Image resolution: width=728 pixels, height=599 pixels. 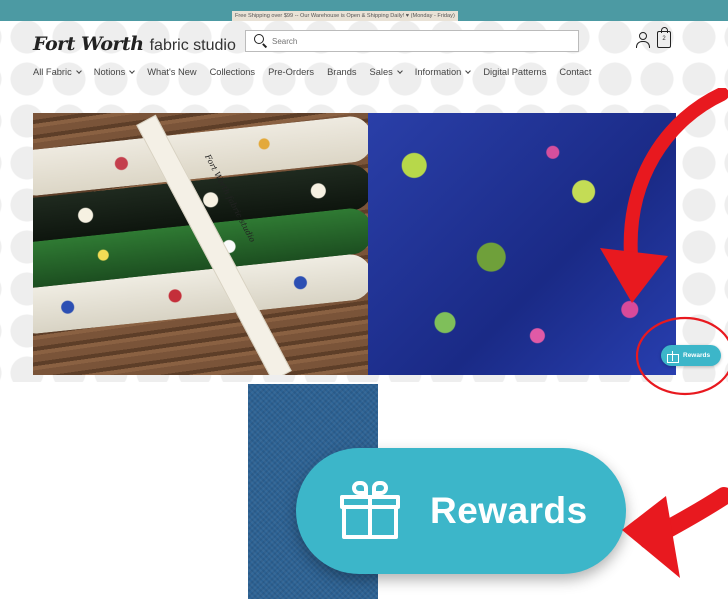 I want to click on rewards-button: Rewards, so click(x=691, y=355).